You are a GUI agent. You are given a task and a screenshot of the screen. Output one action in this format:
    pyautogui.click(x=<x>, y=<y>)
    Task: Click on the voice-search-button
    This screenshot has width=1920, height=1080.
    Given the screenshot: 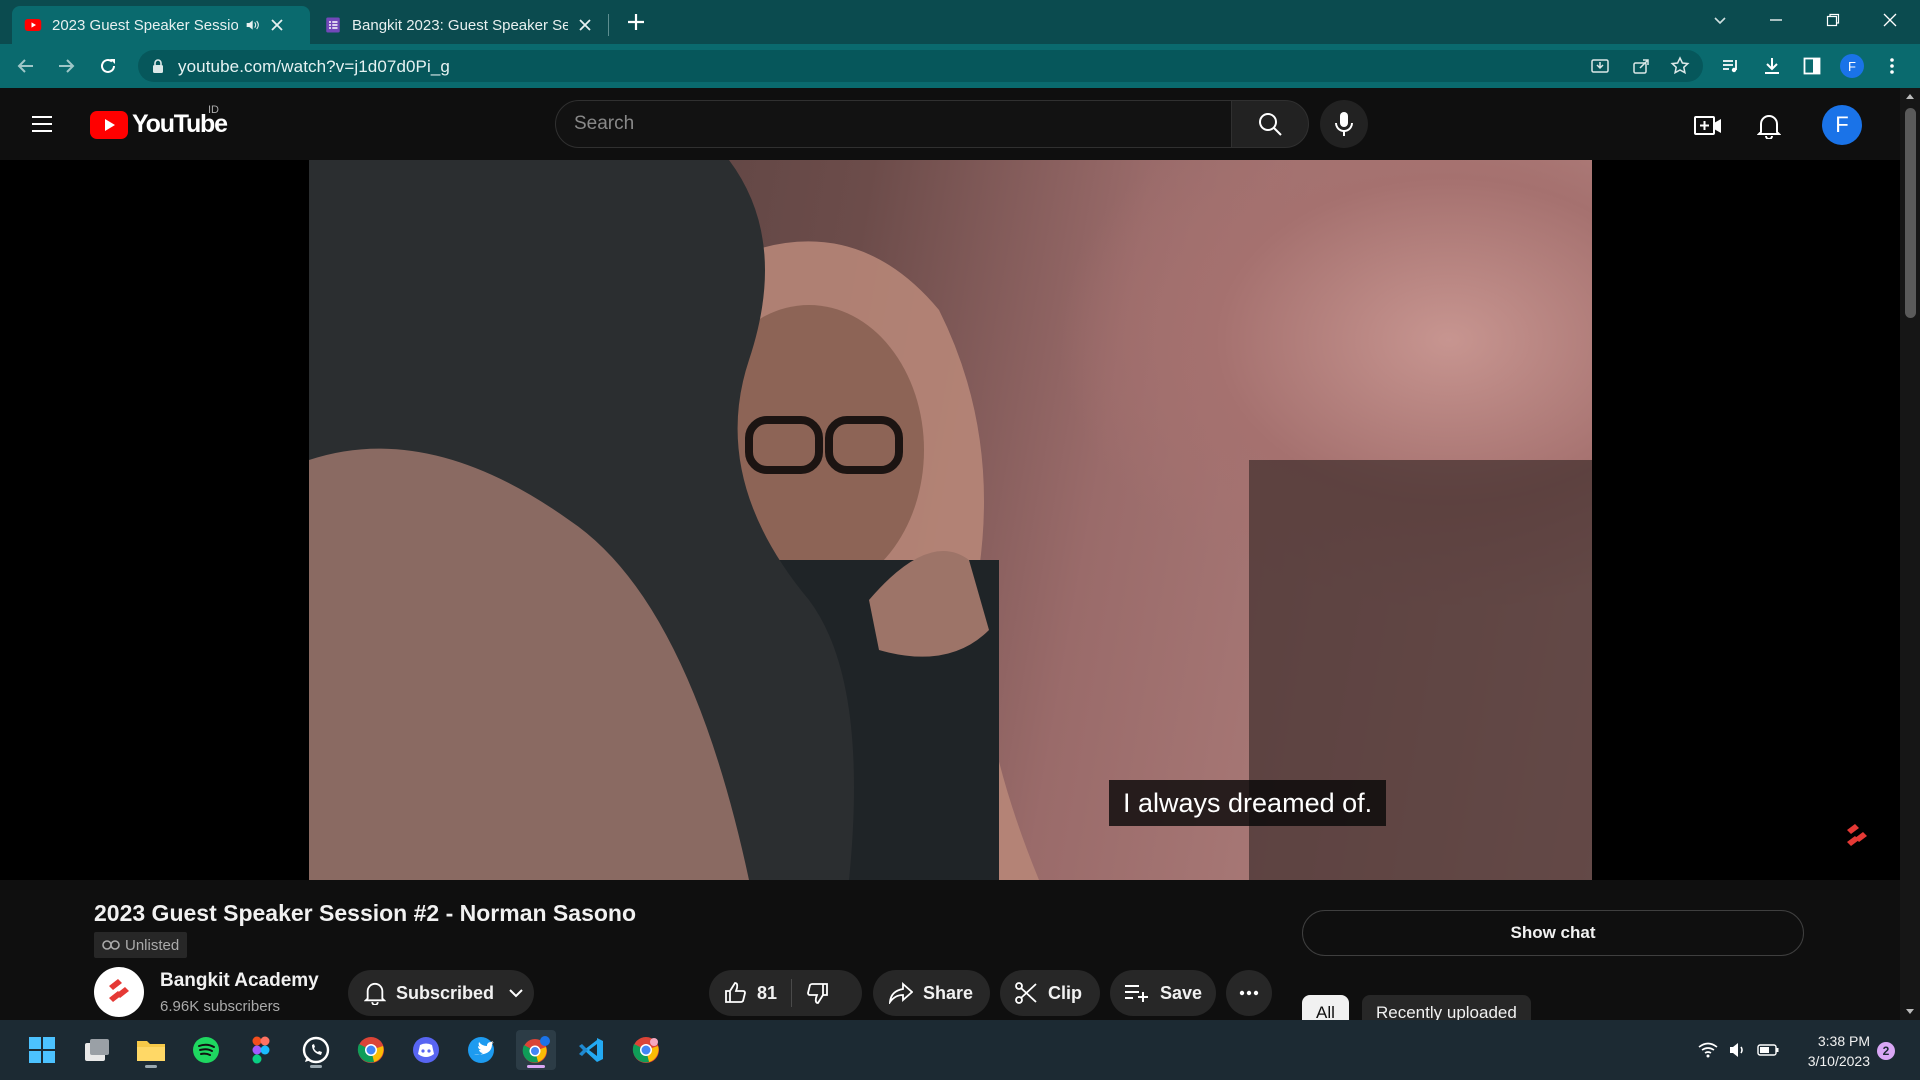 What is the action you would take?
    pyautogui.click(x=1344, y=124)
    